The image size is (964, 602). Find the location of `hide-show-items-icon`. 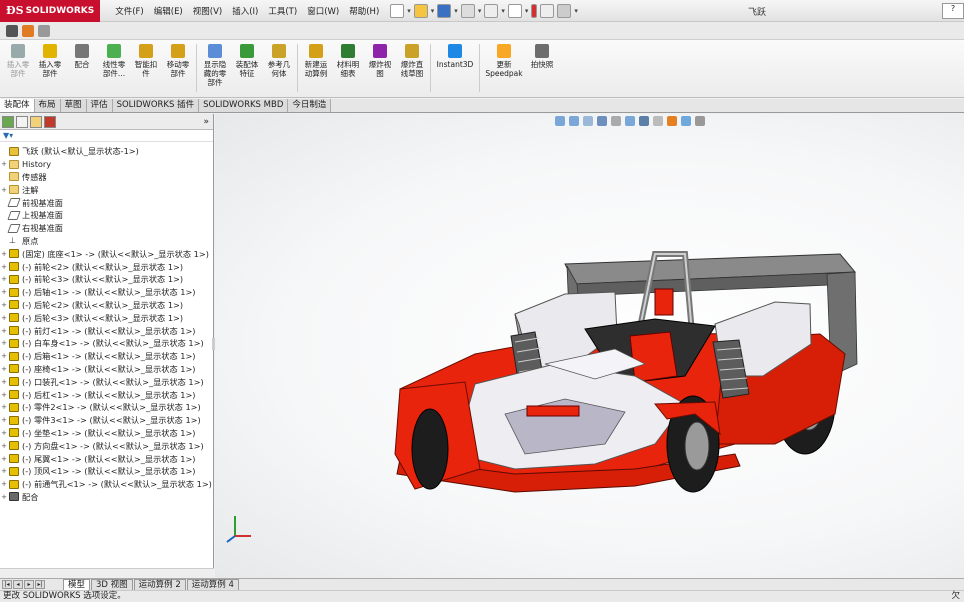

hide-show-items-icon is located at coordinates (658, 121).